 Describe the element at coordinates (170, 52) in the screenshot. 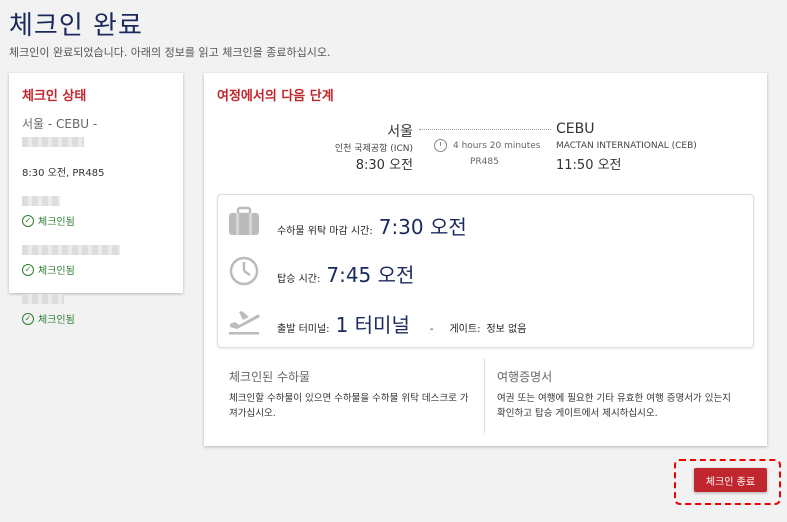

I see `page-subtitle: 체크인이 완료되었습니다. 아래의 정보를 읽고 체크인을 종료하십시오.` at that location.